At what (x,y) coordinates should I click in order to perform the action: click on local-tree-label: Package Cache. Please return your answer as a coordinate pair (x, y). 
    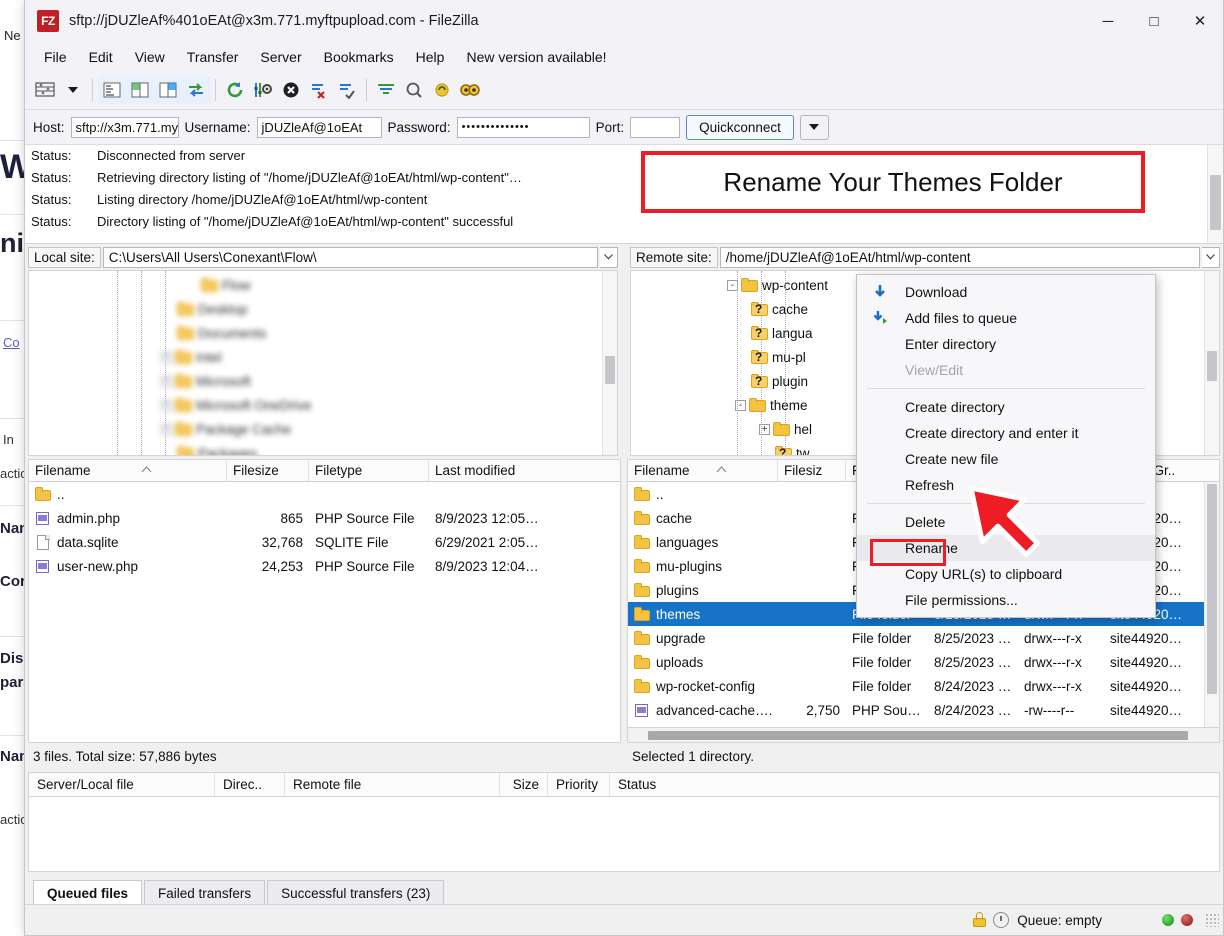
    Looking at the image, I should click on (244, 429).